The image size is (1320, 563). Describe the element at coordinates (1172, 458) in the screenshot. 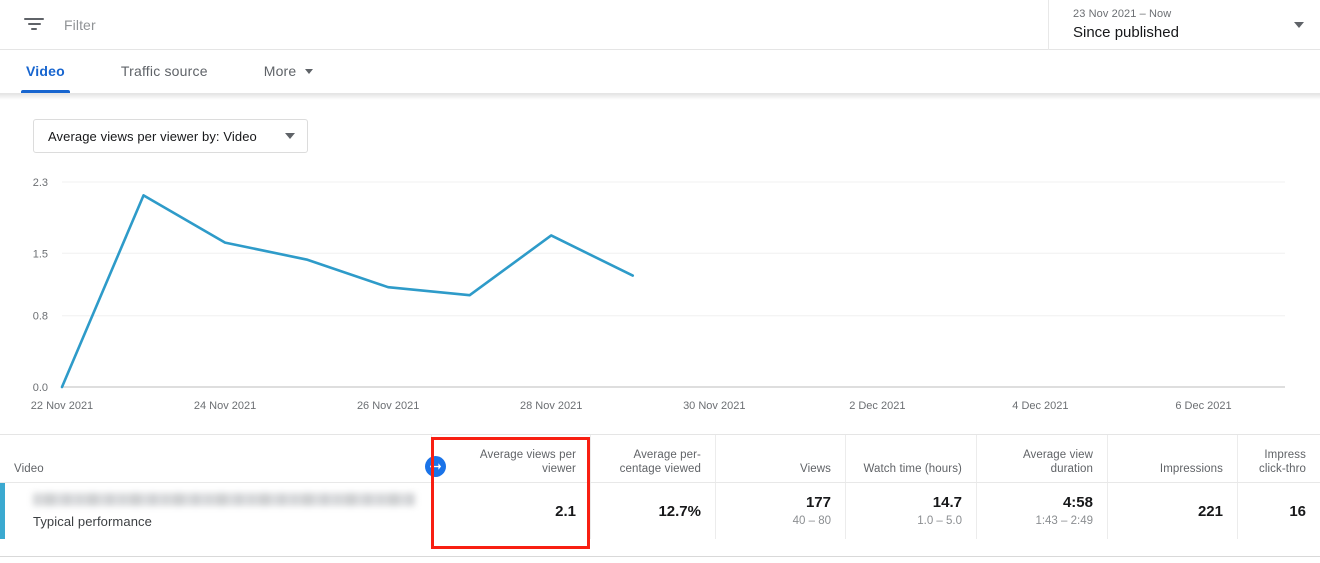

I see `column-header: Impressions` at that location.